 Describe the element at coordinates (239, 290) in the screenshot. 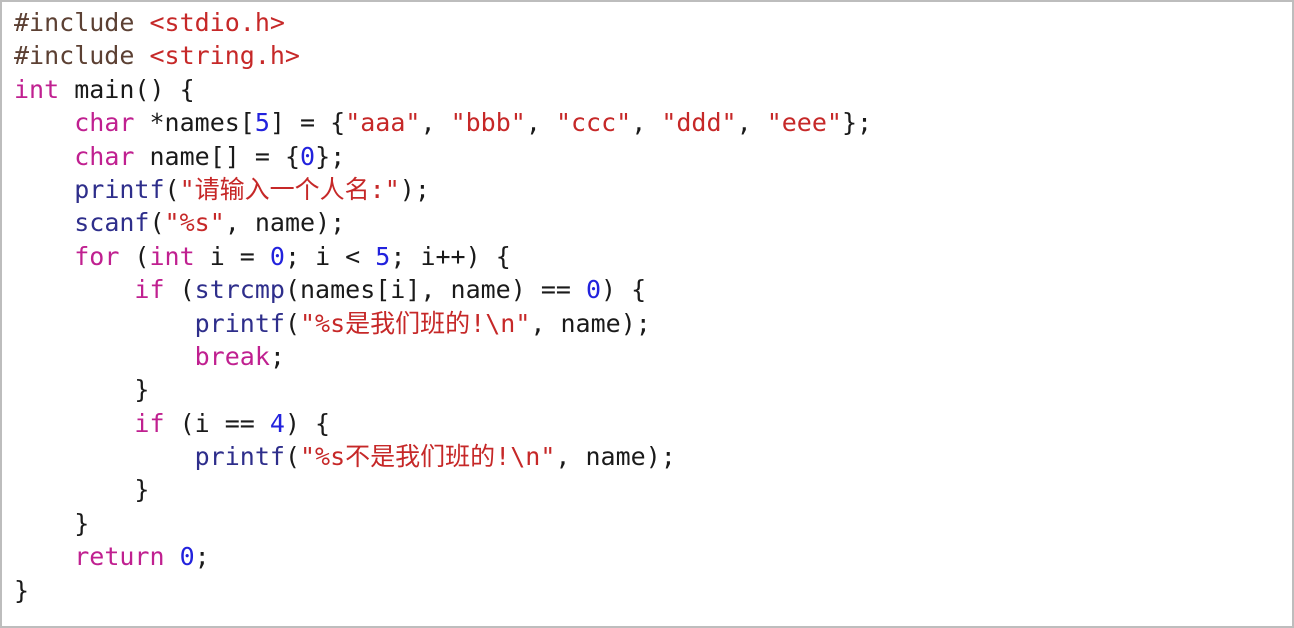

I see `code-token-fn: strcmp` at that location.